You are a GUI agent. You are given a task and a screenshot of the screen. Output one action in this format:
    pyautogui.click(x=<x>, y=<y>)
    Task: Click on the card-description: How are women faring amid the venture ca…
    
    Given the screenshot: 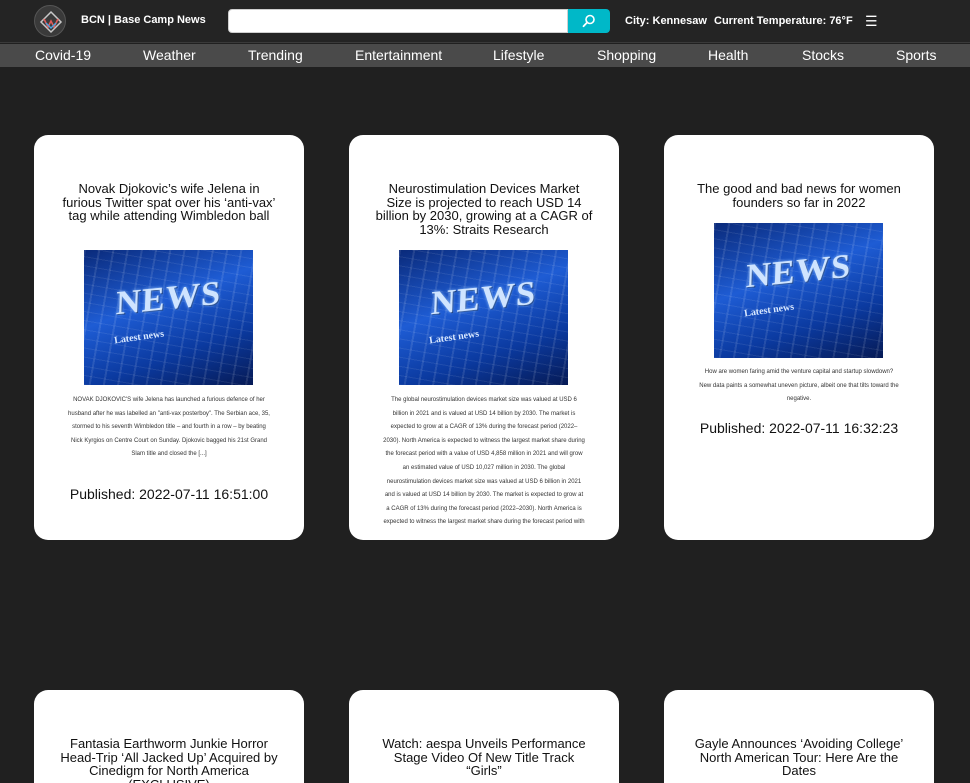 What is the action you would take?
    pyautogui.click(x=799, y=386)
    